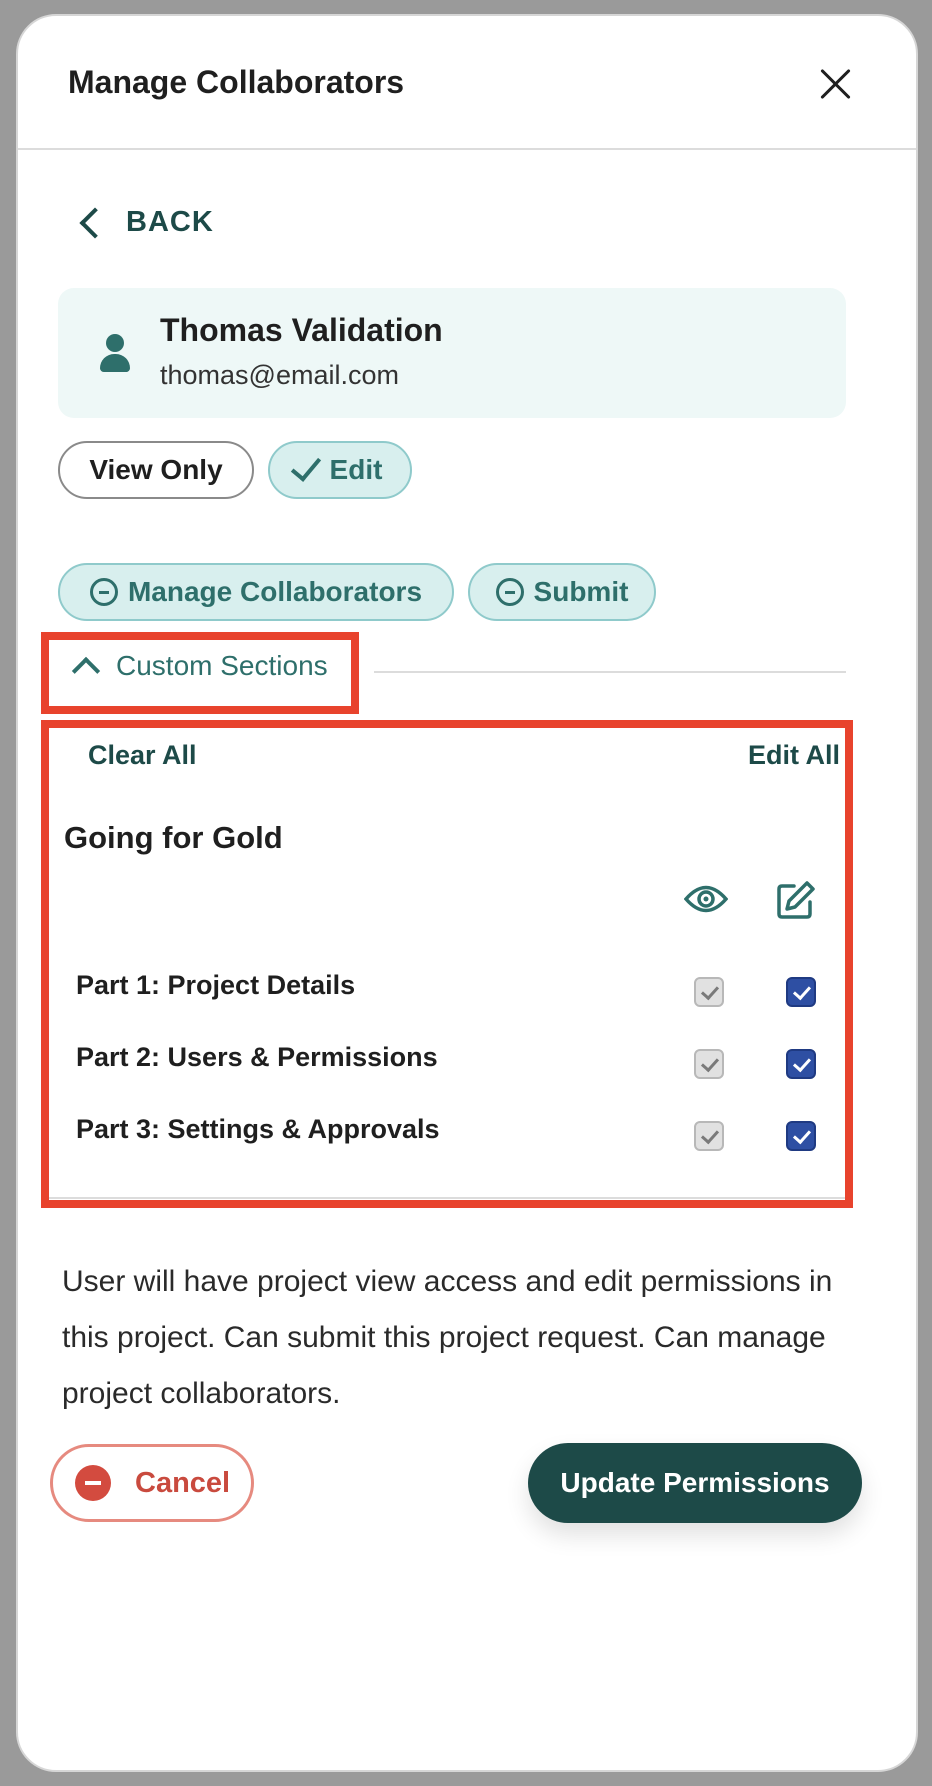 The height and width of the screenshot is (1786, 932). What do you see at coordinates (467, 83) in the screenshot?
I see `modal-header: Manage Collaborators` at bounding box center [467, 83].